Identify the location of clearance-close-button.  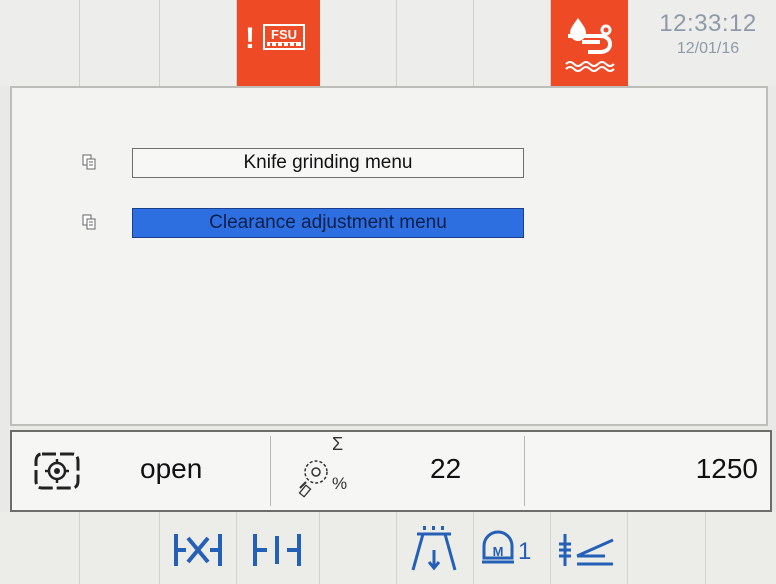
(198, 548).